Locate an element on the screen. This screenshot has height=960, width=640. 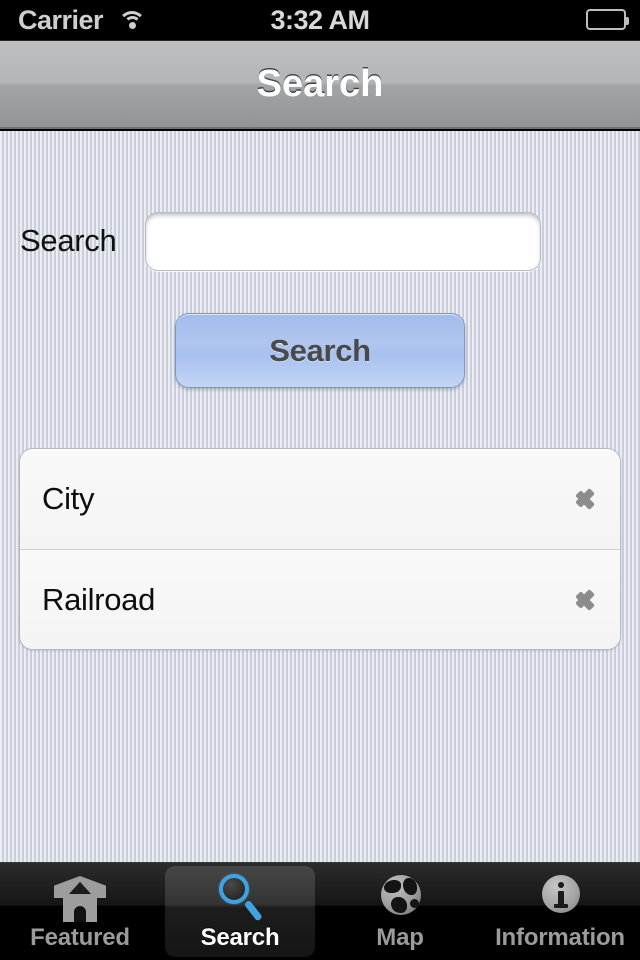
tab-map: Map is located at coordinates (400, 911).